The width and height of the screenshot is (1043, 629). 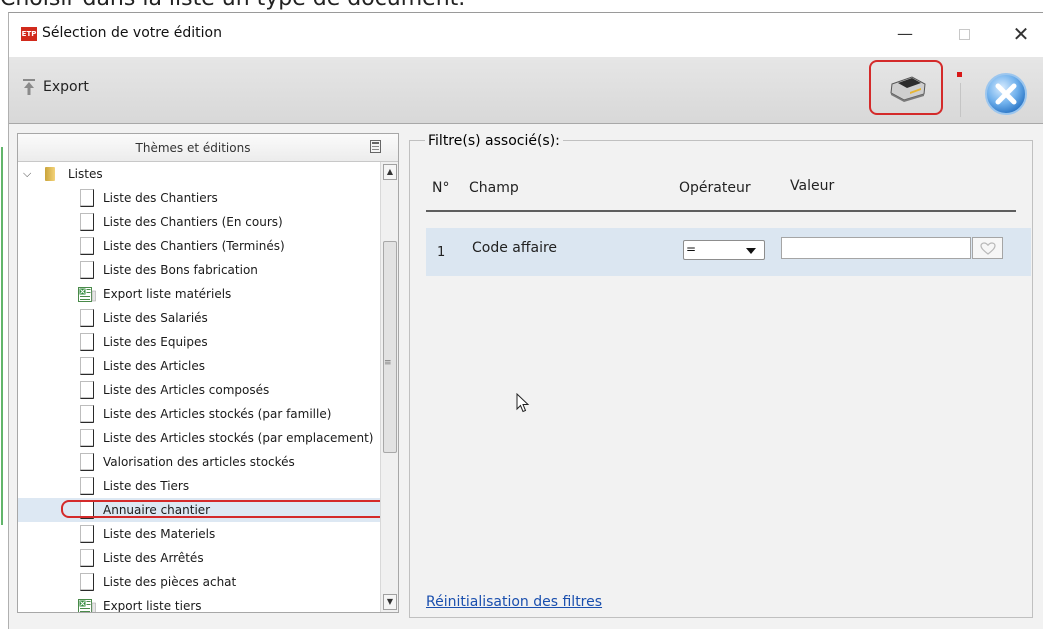 What do you see at coordinates (390, 172) in the screenshot?
I see `scroll-up-arrow-icon: ▲` at bounding box center [390, 172].